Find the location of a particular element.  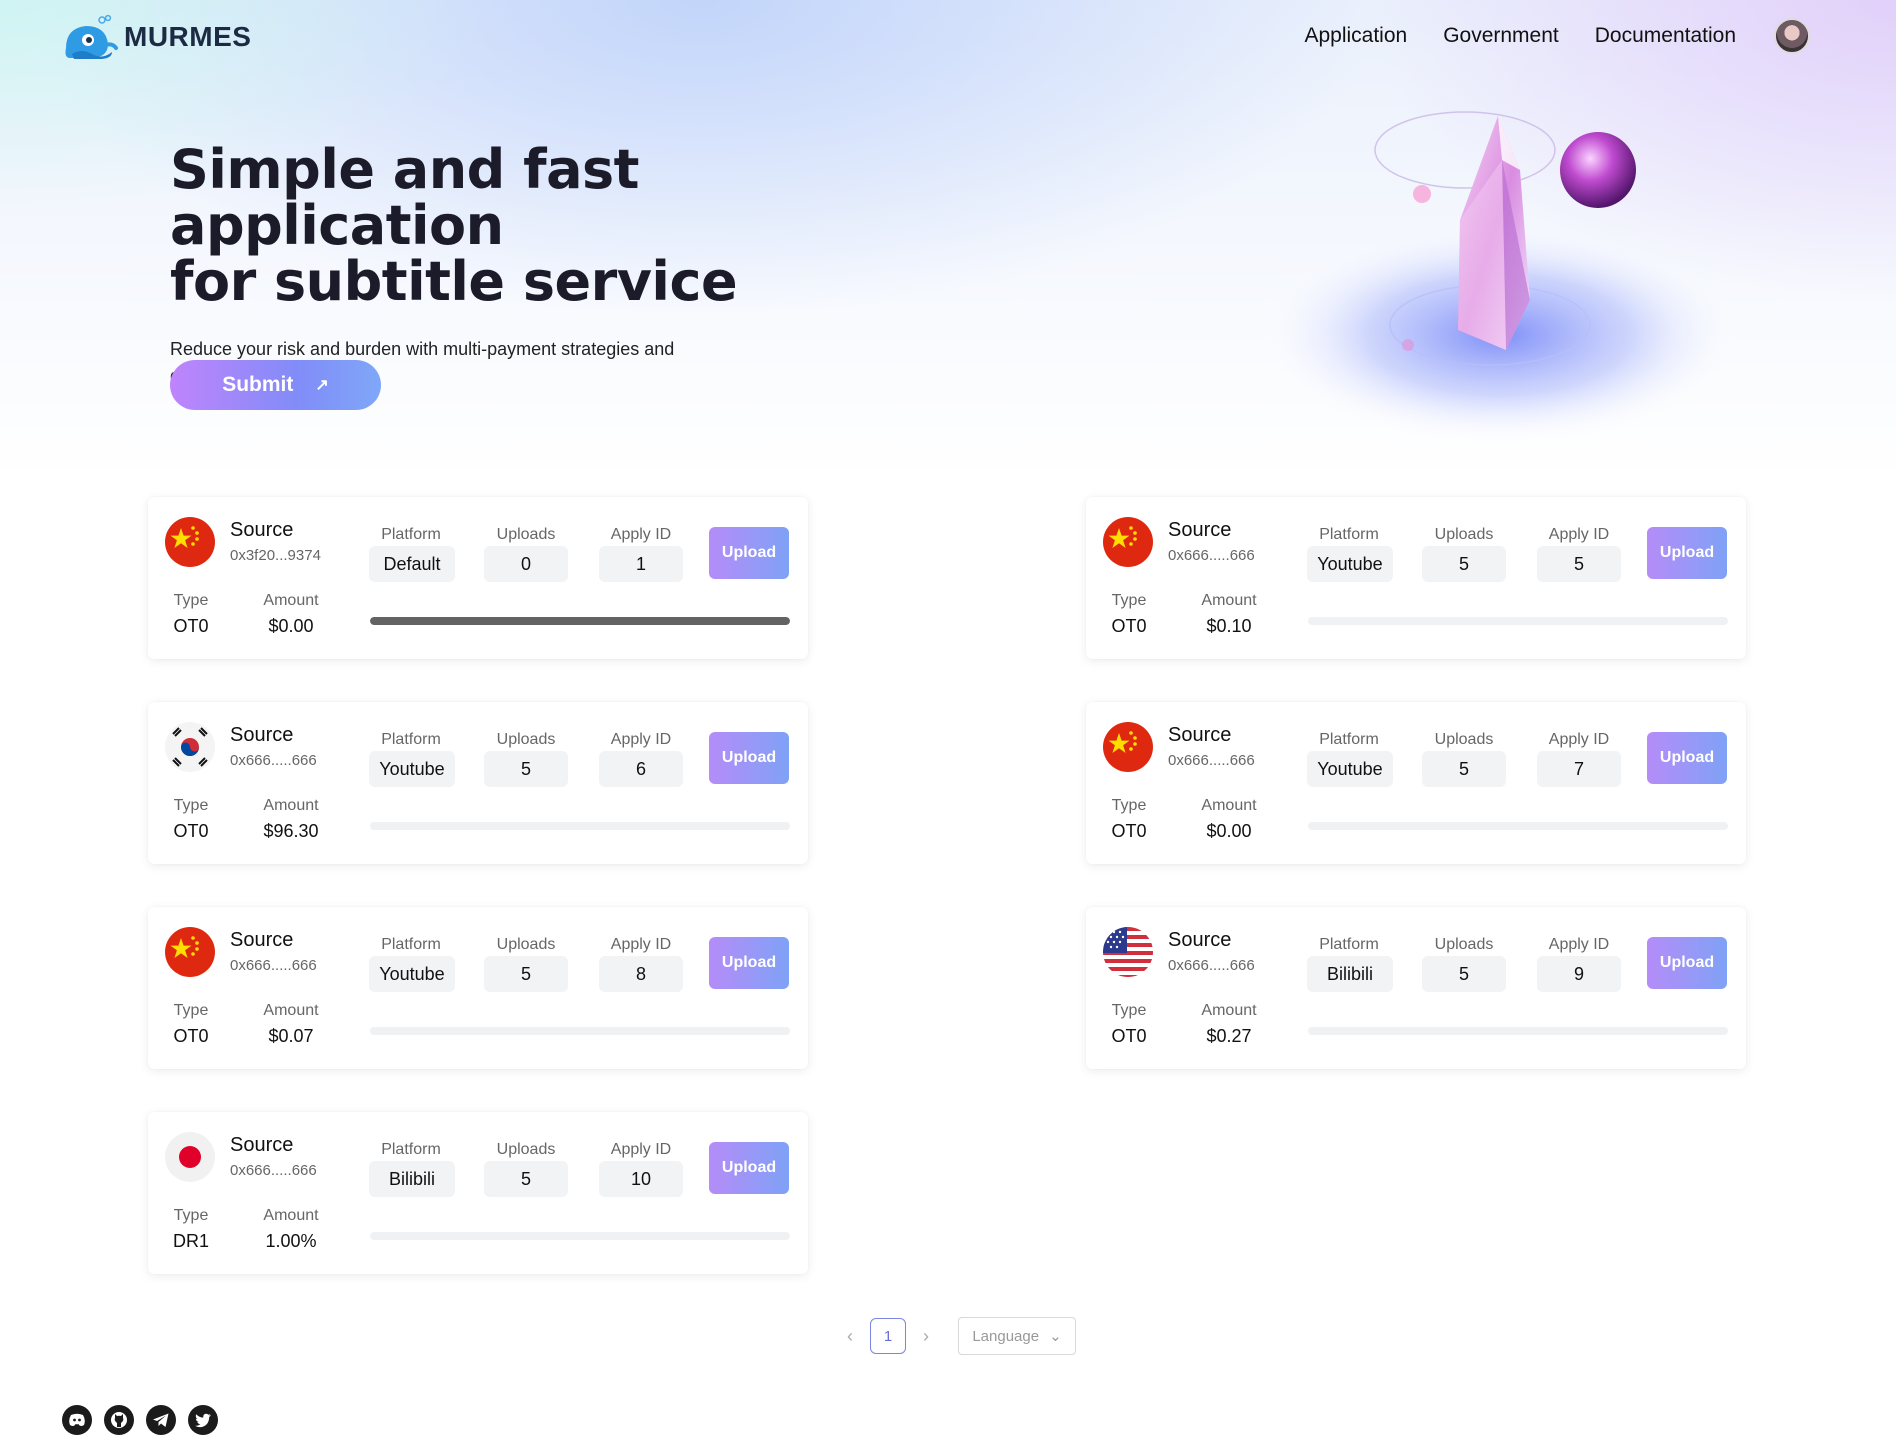

crystal-illustration is located at coordinates (1500, 278).